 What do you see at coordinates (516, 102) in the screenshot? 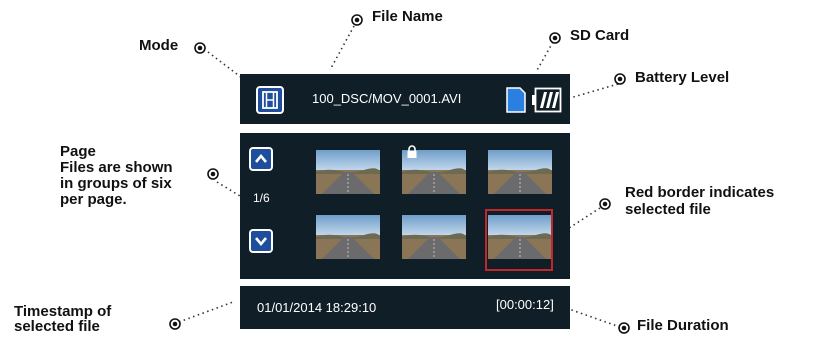
I see `sd-card-icon` at bounding box center [516, 102].